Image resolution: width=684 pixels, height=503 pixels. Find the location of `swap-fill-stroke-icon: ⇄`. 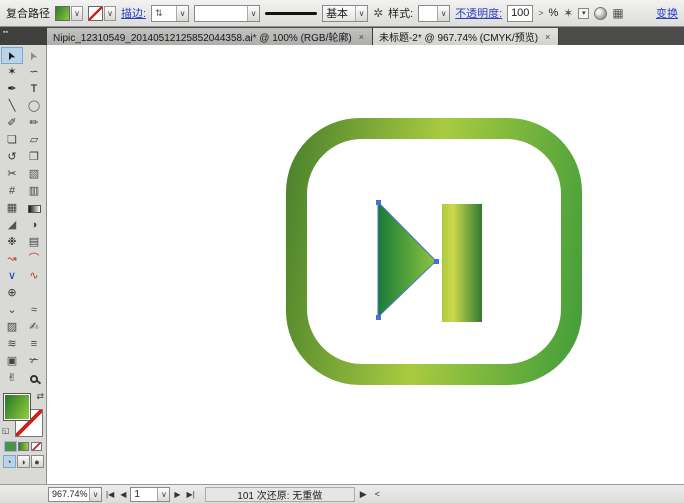

swap-fill-stroke-icon: ⇄ is located at coordinates (40, 396).